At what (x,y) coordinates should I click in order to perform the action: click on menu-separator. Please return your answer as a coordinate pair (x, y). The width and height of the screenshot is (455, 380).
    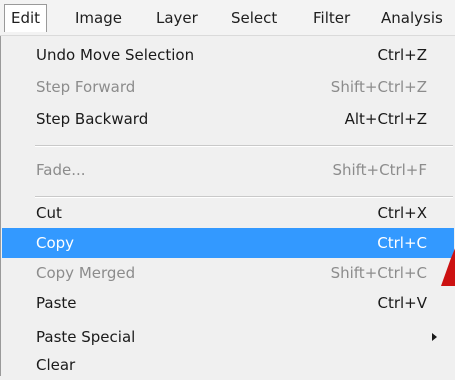
    Looking at the image, I should click on (244, 146).